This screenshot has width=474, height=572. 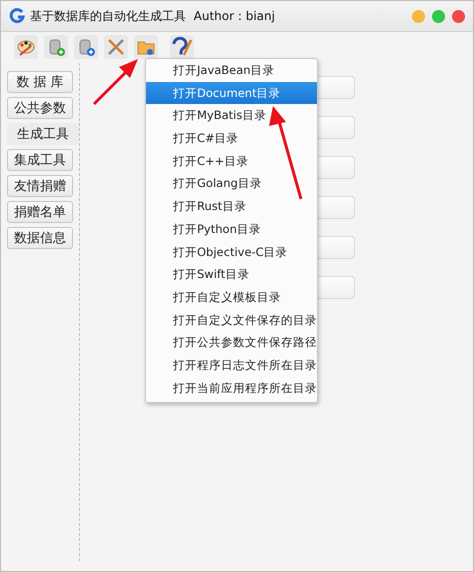 I want to click on menu-item: 打开Objective-C目录, so click(x=231, y=252).